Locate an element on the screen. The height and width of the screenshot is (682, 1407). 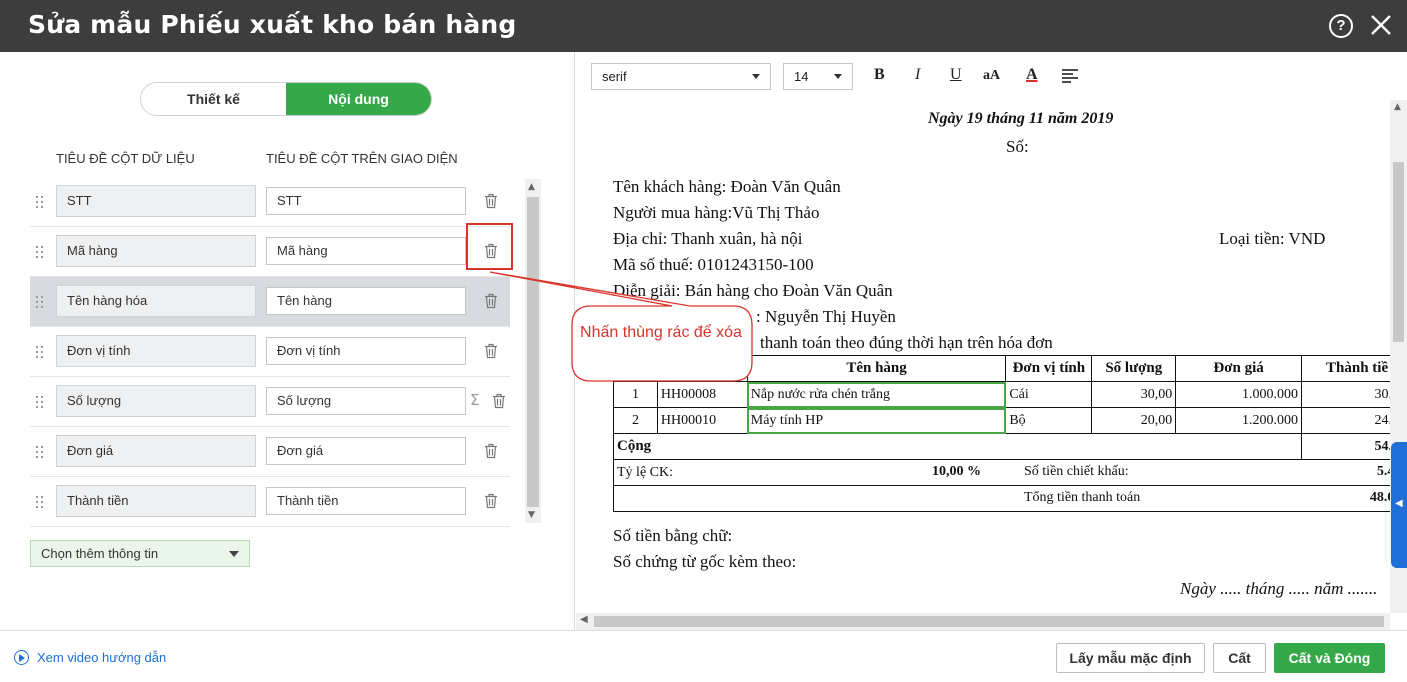
display-column-input: Đơn giá is located at coordinates (366, 451).